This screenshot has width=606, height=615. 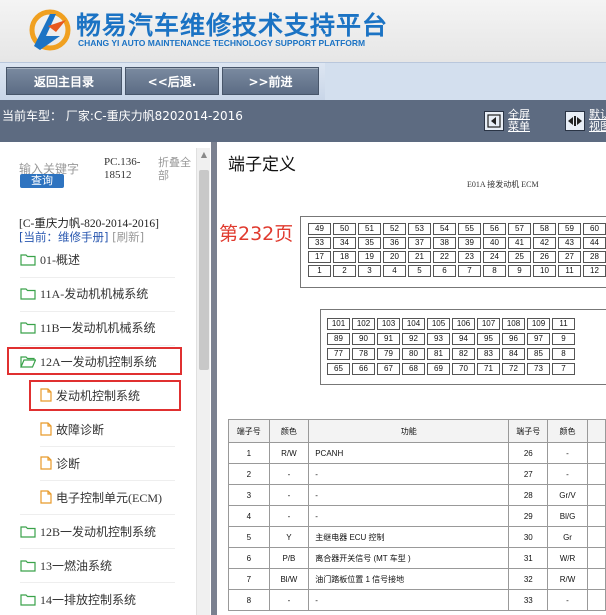 What do you see at coordinates (457, 229) in the screenshot?
I see `pin-row: 49 50 51 52 53 54 55 56 57 58 59 60` at bounding box center [457, 229].